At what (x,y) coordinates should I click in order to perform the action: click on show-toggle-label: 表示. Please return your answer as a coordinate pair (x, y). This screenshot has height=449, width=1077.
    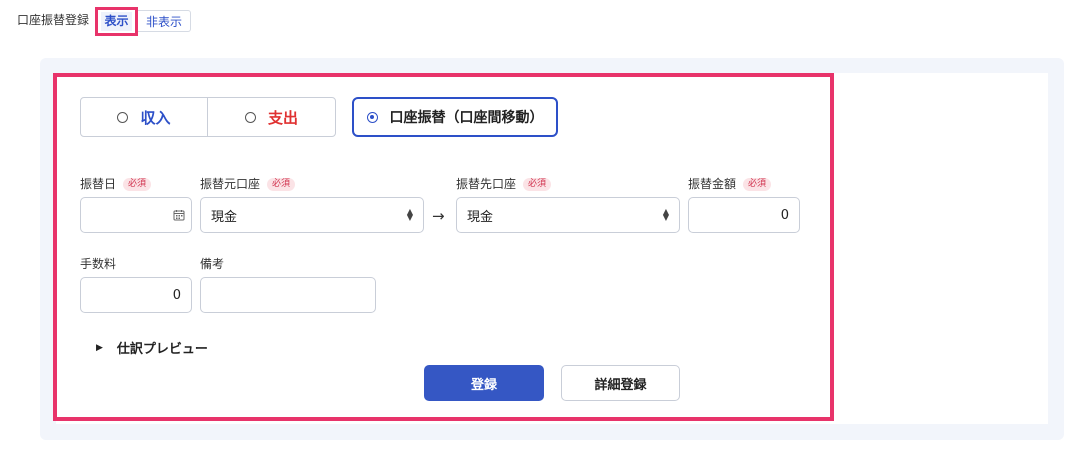
    Looking at the image, I should click on (116, 21).